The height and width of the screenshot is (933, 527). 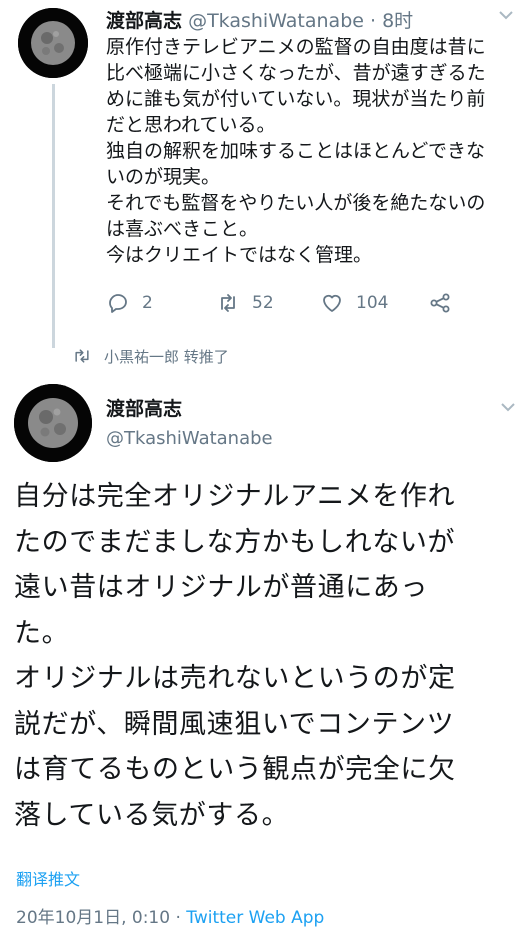 What do you see at coordinates (296, 73) in the screenshot?
I see `tweet1-line: 比べ極端に小さくなったが、昔が遠すぎるた` at bounding box center [296, 73].